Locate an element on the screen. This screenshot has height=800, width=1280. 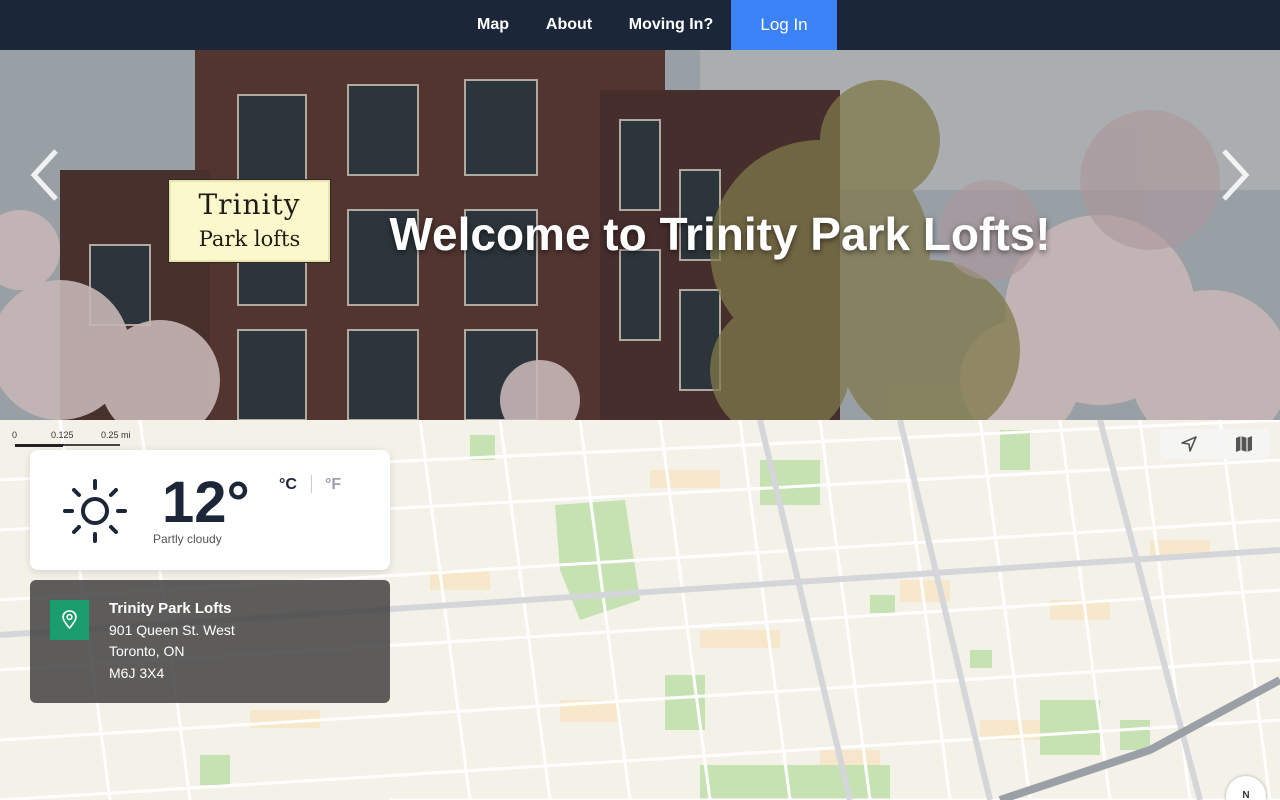
navigation-arrow-icon is located at coordinates (1189, 444).